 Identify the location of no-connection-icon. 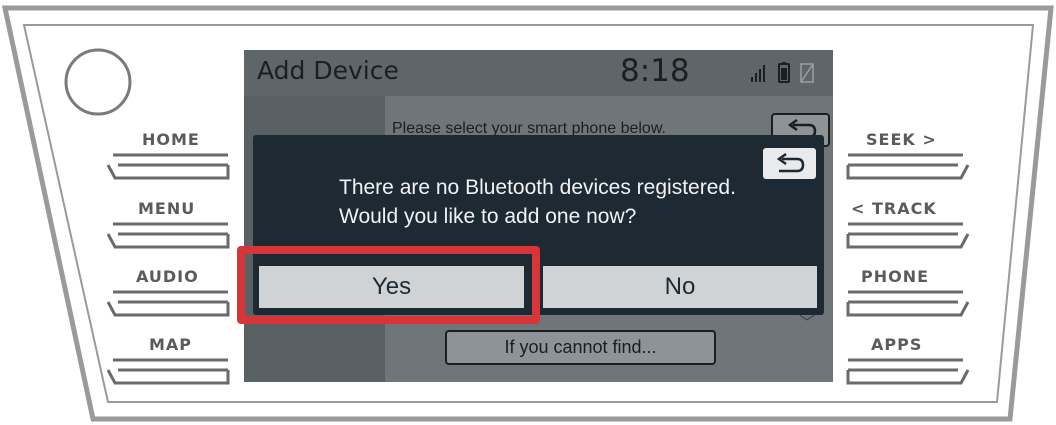
(807, 73).